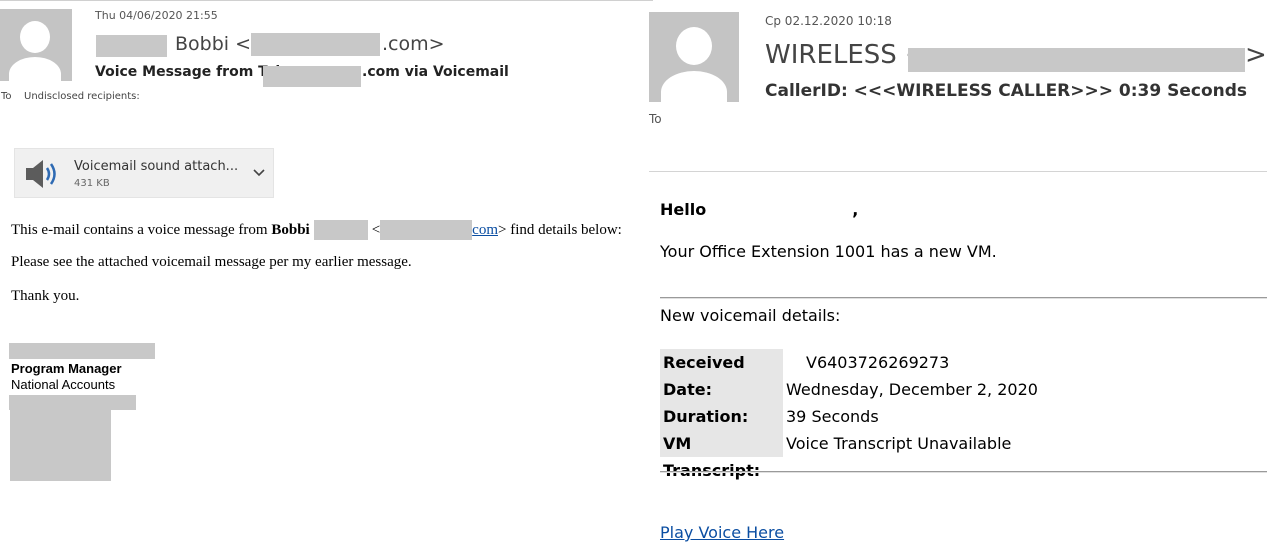 The width and height of the screenshot is (1267, 558). Describe the element at coordinates (312, 76) in the screenshot. I see `redacted-subject-phone` at that location.